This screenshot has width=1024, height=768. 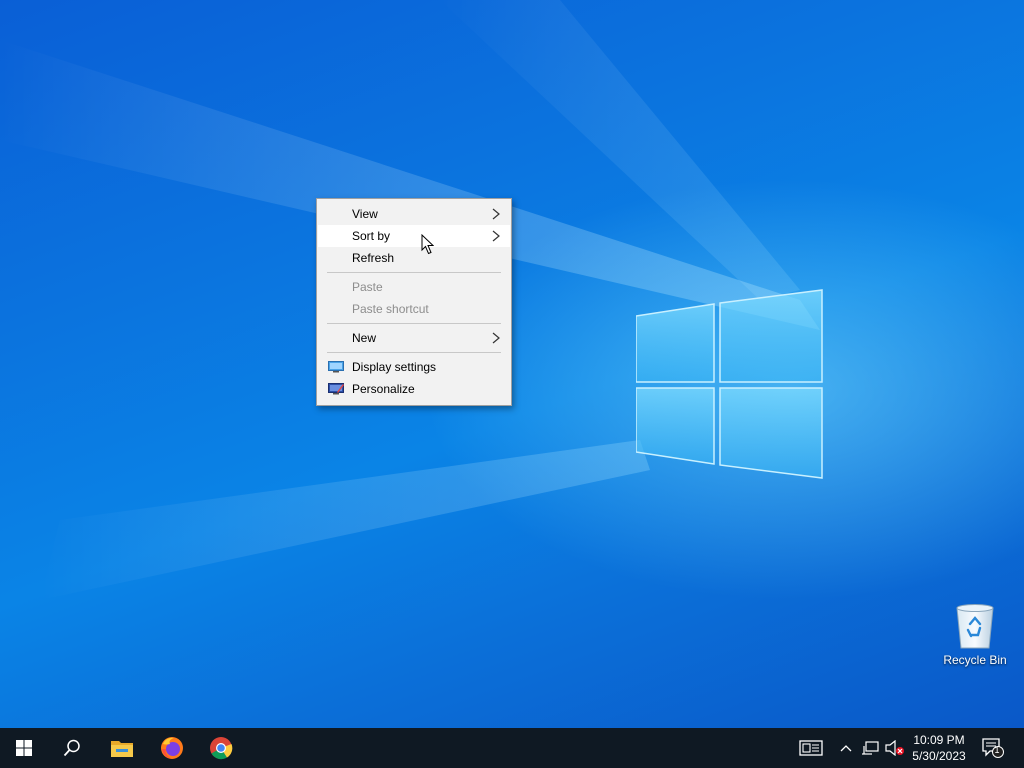 I want to click on display-icon, so click(x=336, y=367).